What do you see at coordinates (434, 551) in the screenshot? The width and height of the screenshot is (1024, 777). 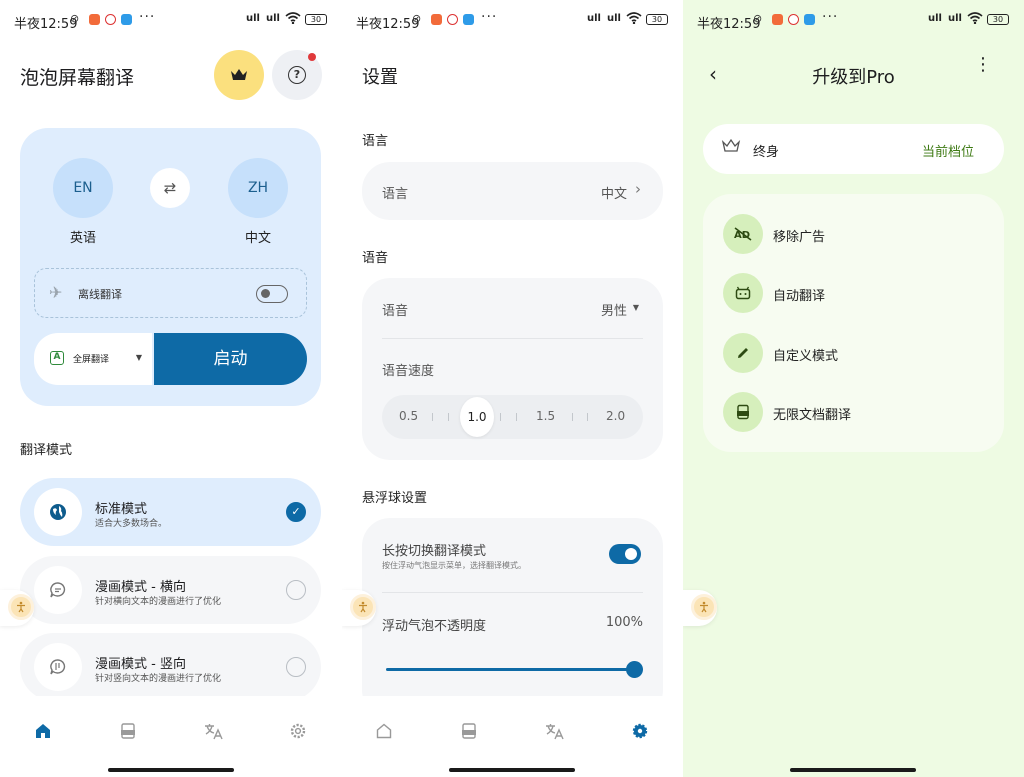 I see `longpress-label: 长按切换翻译模式` at bounding box center [434, 551].